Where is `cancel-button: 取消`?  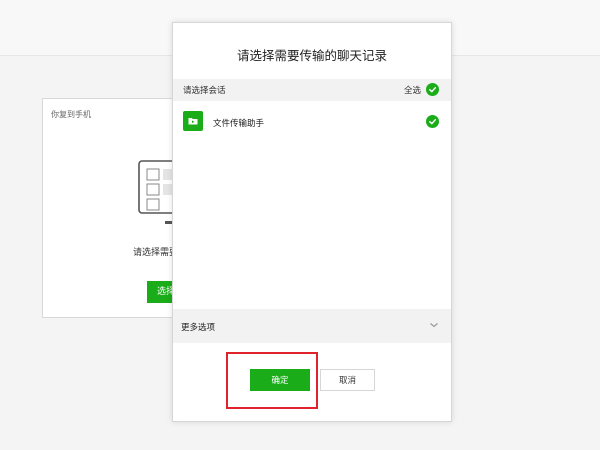 cancel-button: 取消 is located at coordinates (347, 380).